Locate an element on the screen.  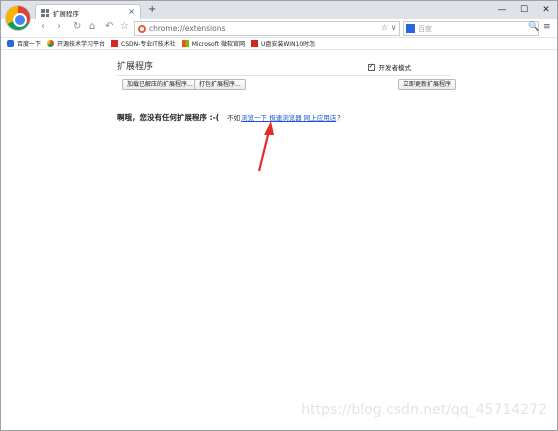
undo-close-tab-button: ↶ is located at coordinates (109, 26).